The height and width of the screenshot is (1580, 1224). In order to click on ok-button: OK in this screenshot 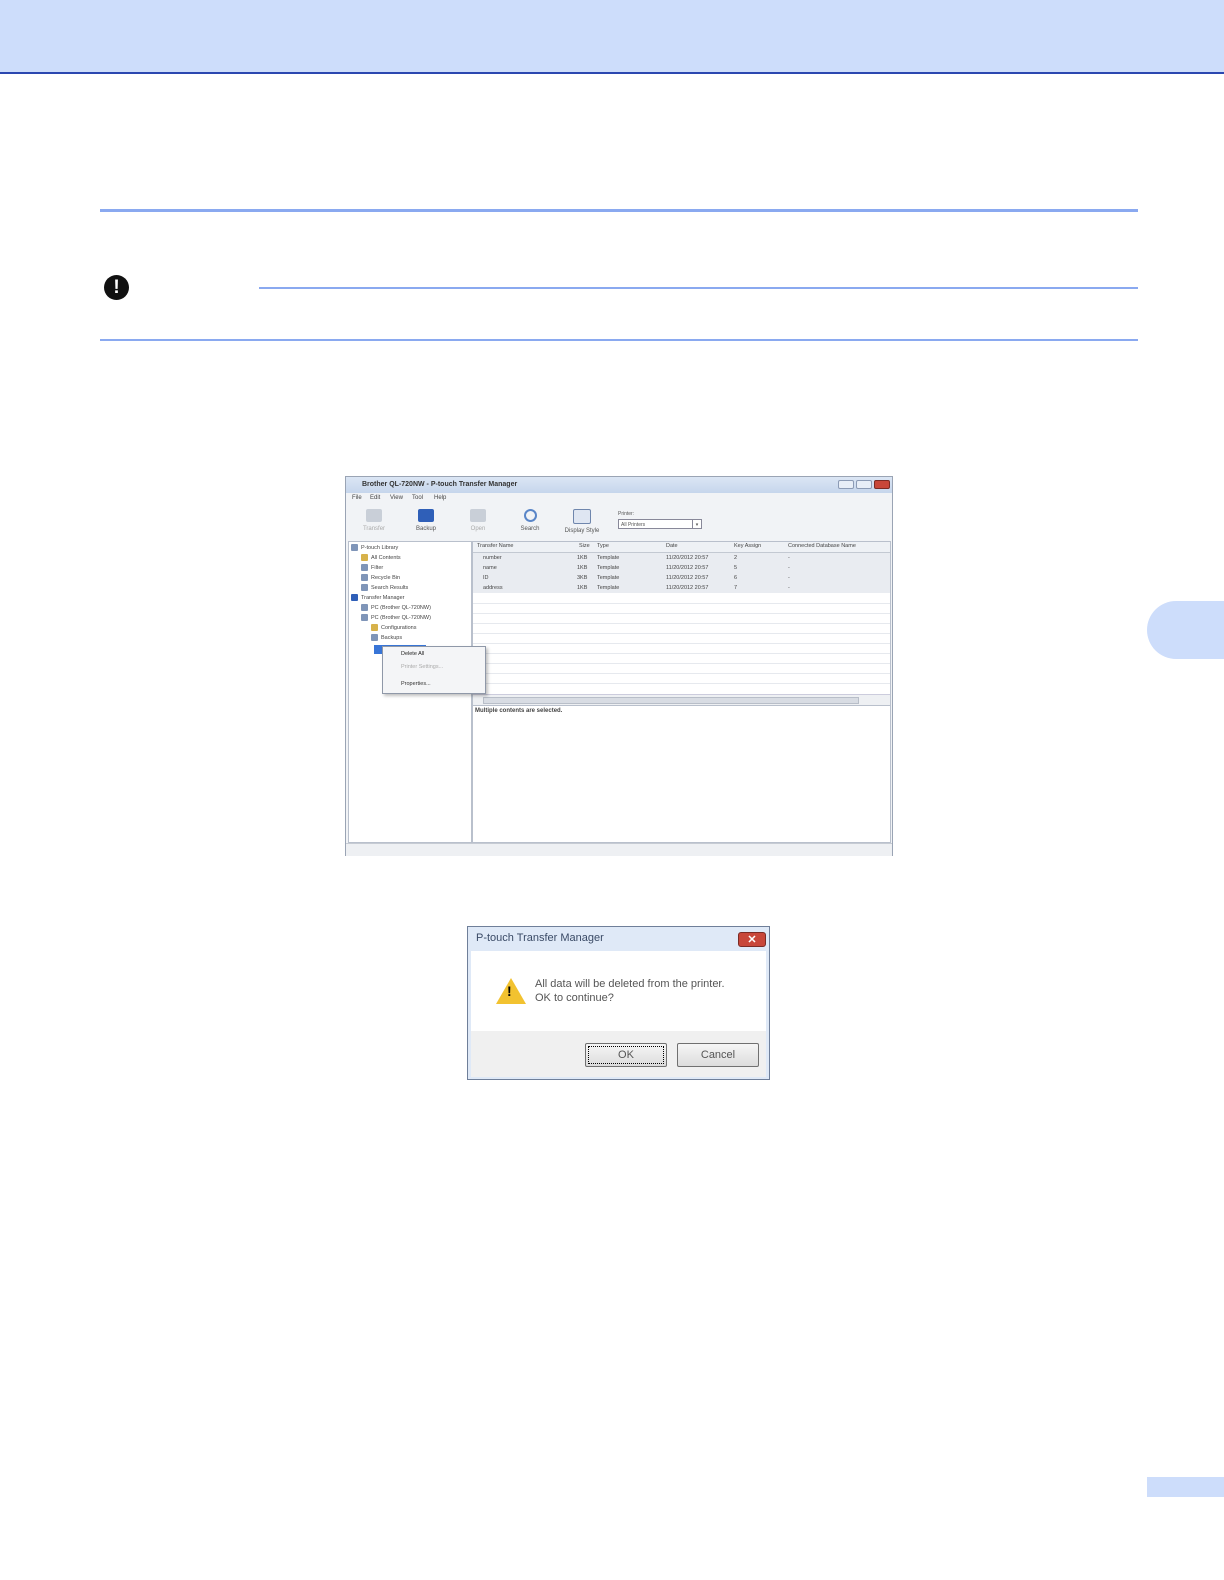, I will do `click(626, 1055)`.